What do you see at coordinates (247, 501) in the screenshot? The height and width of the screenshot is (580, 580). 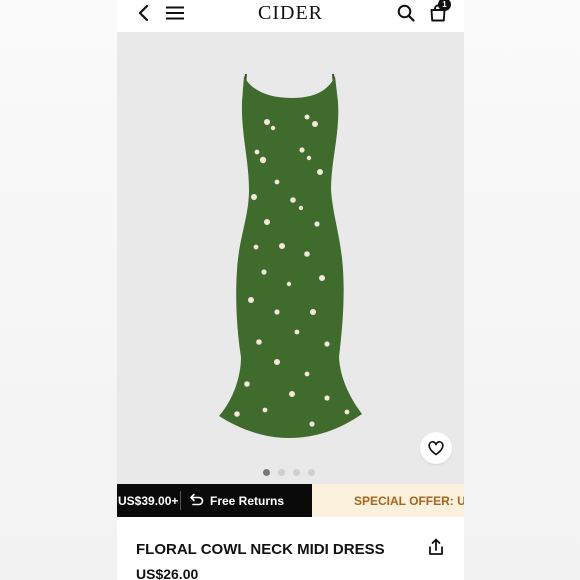 I see `free-returns-label: Free Returns` at bounding box center [247, 501].